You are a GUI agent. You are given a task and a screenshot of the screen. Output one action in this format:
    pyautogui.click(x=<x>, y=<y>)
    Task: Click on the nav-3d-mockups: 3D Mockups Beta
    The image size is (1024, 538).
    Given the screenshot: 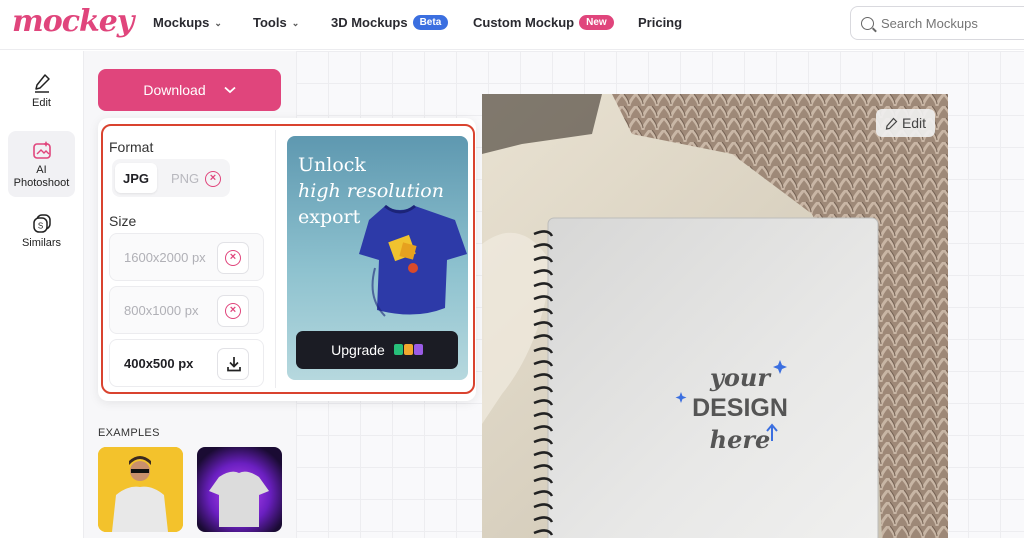 What is the action you would take?
    pyautogui.click(x=390, y=22)
    